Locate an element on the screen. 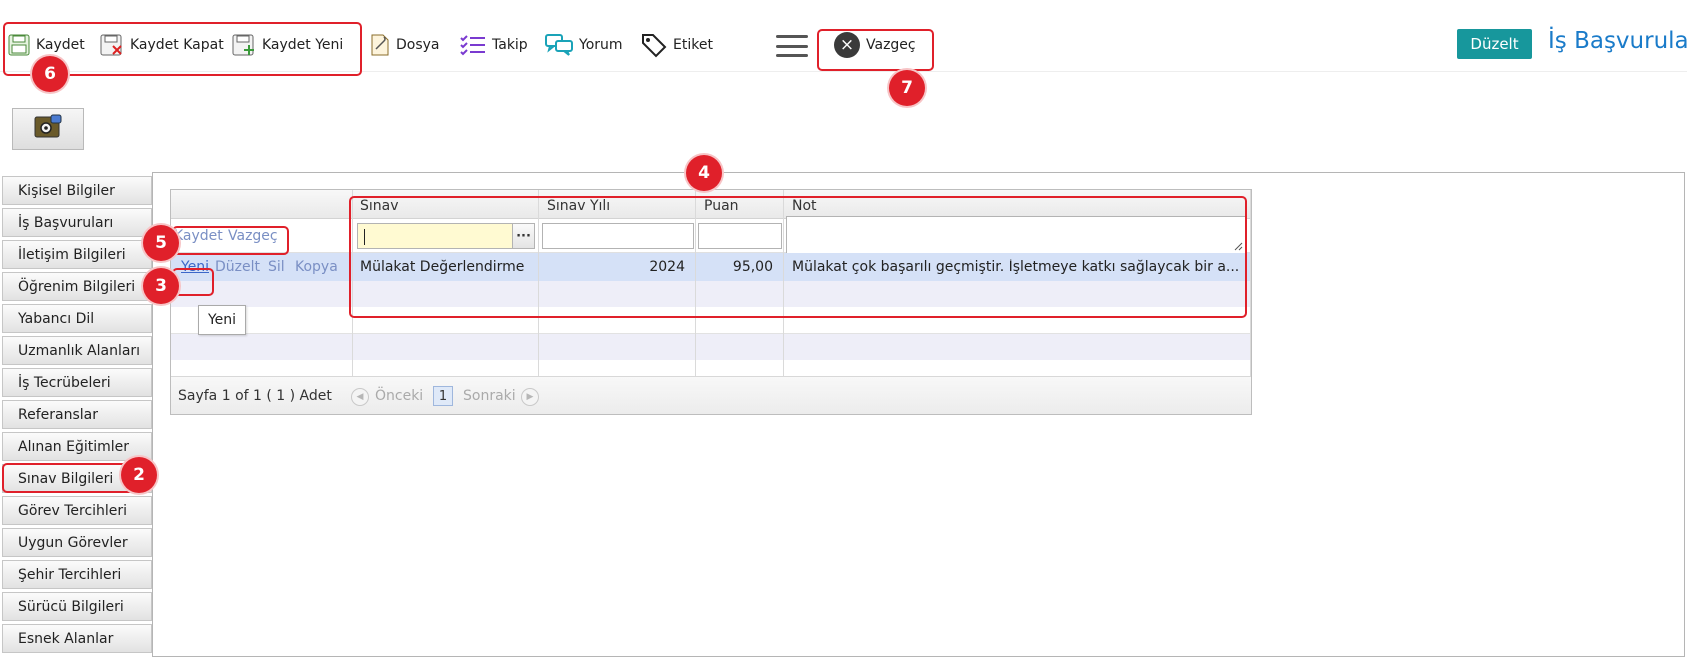 The image size is (1687, 664). takip-button: Takip is located at coordinates (494, 45).